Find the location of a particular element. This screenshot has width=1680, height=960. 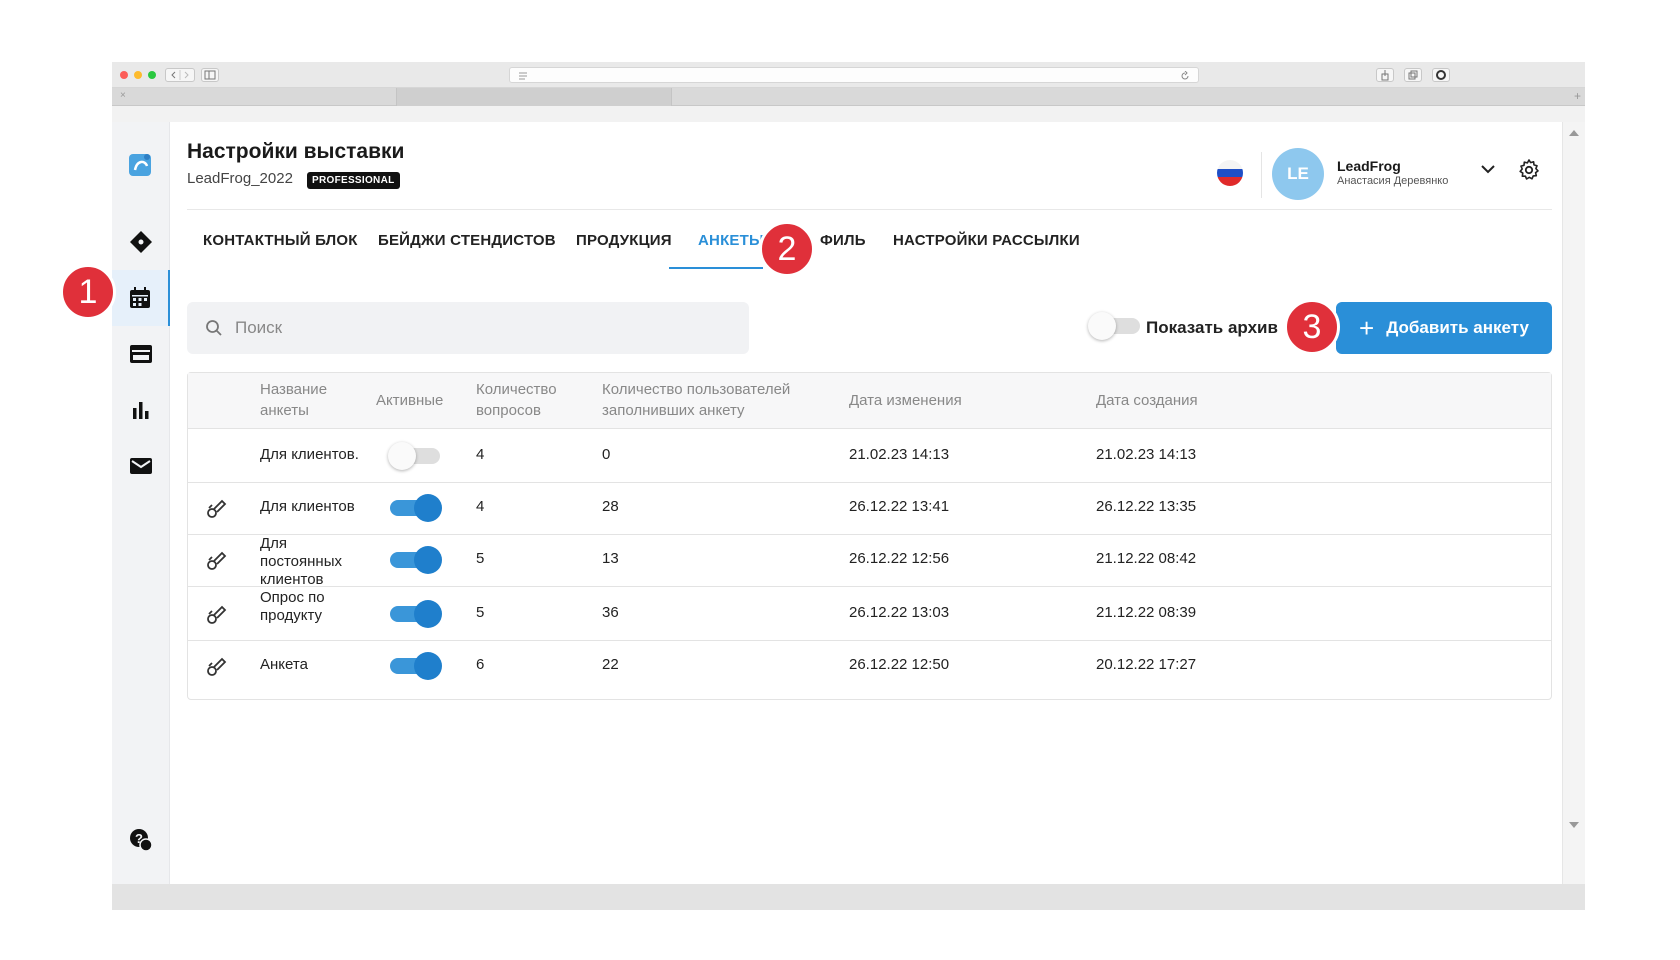

tabs-overview-button is located at coordinates (1413, 75).